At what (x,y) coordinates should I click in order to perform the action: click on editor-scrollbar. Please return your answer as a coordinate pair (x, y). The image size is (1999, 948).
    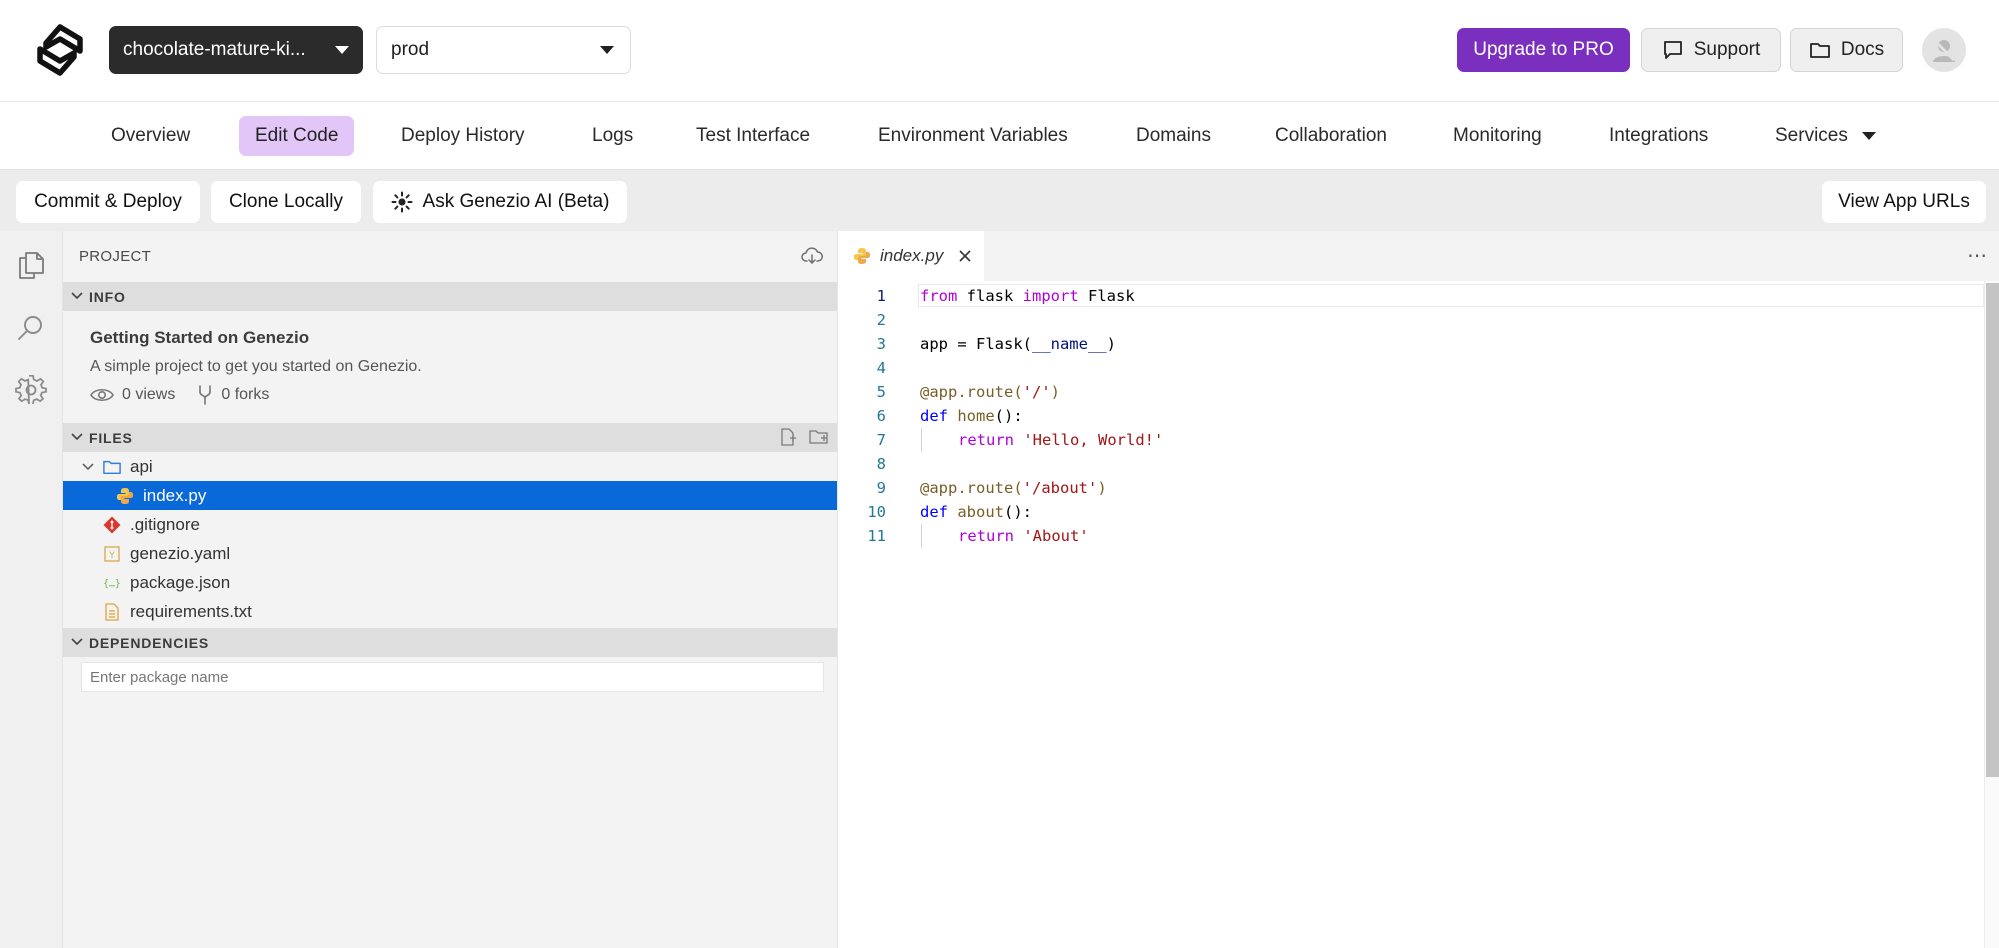
    Looking at the image, I should click on (1991, 614).